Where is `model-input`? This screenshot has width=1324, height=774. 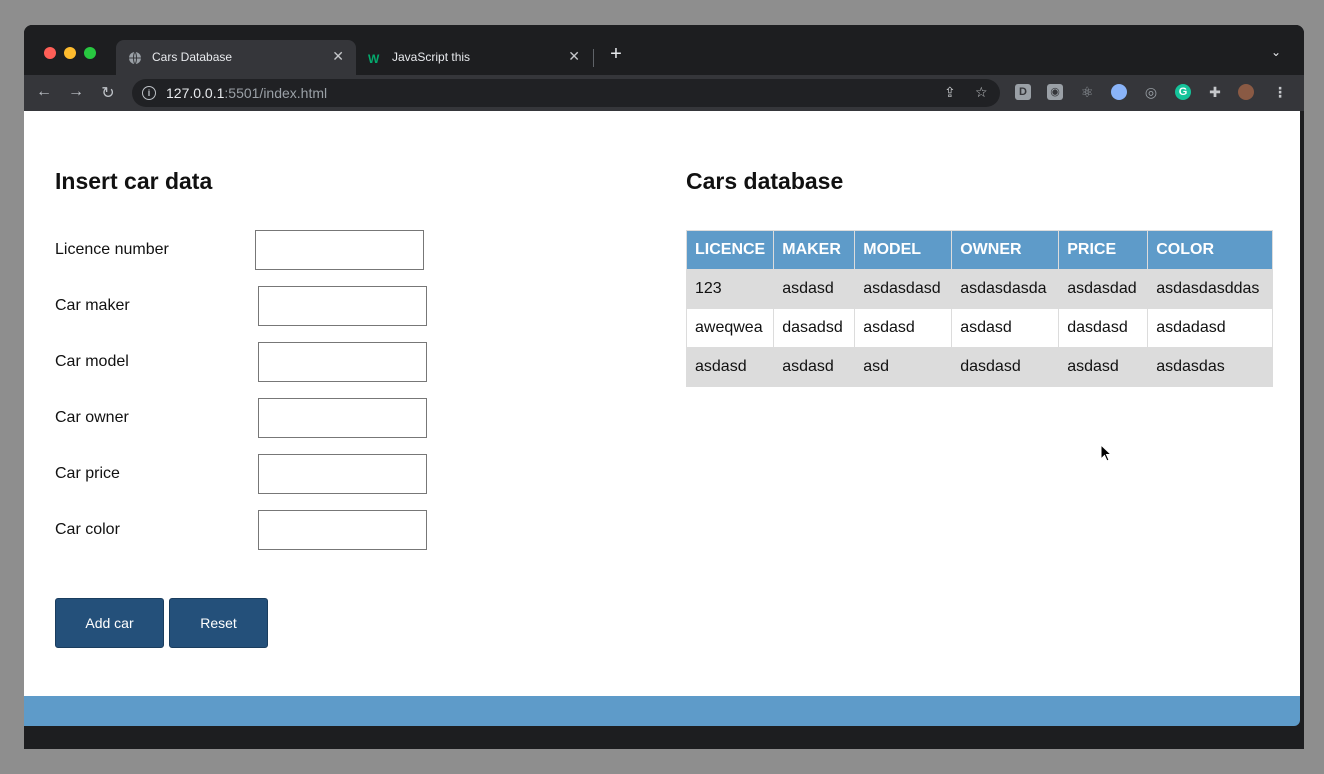 model-input is located at coordinates (342, 362).